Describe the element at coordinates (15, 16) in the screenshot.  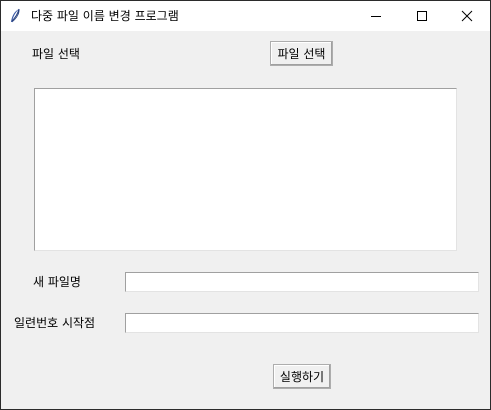
I see `feather-icon` at that location.